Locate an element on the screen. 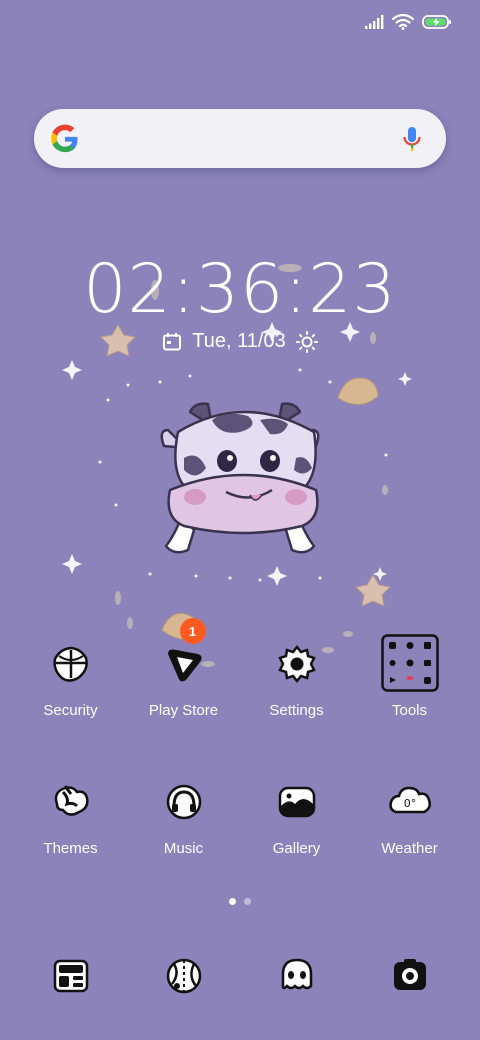 This screenshot has height=1040, width=480. app-gallery: Gallery is located at coordinates (296, 817).